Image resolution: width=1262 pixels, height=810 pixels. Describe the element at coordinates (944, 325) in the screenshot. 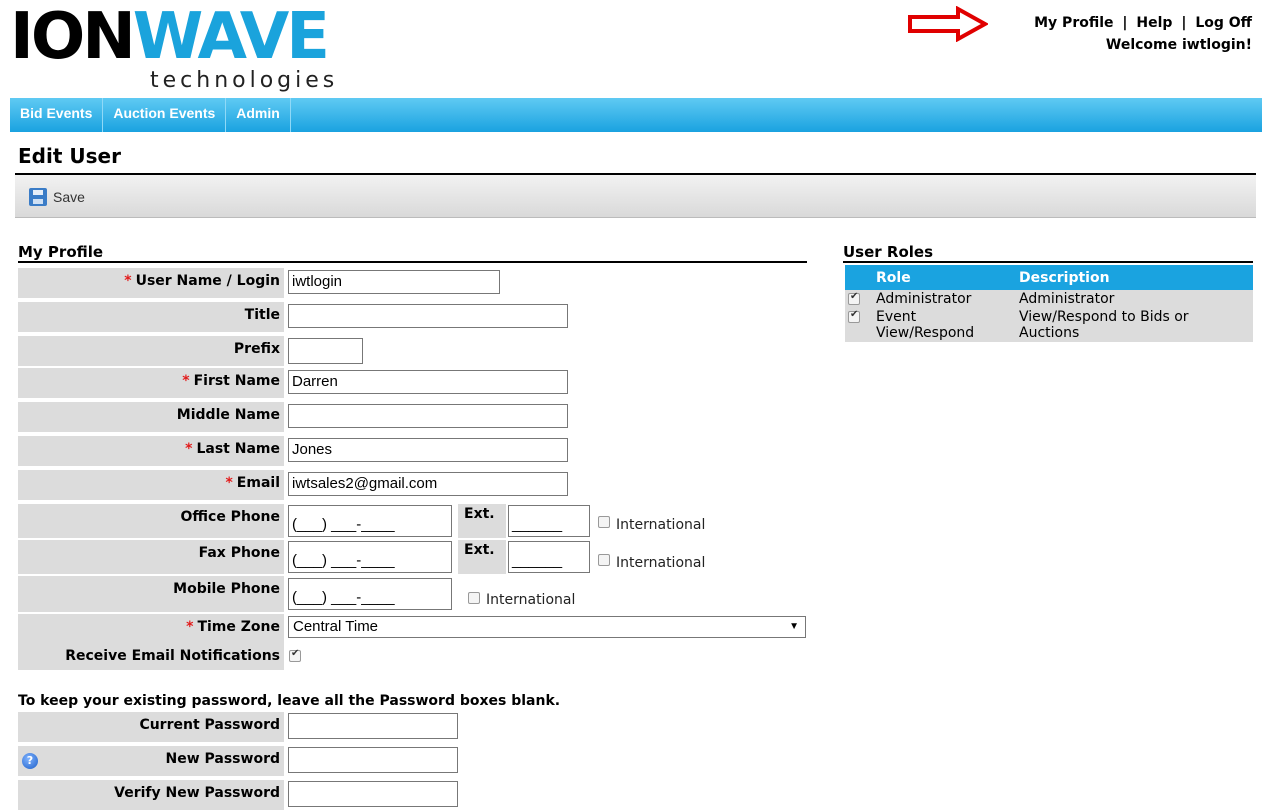

I see `role-name: Event View/Respond` at that location.